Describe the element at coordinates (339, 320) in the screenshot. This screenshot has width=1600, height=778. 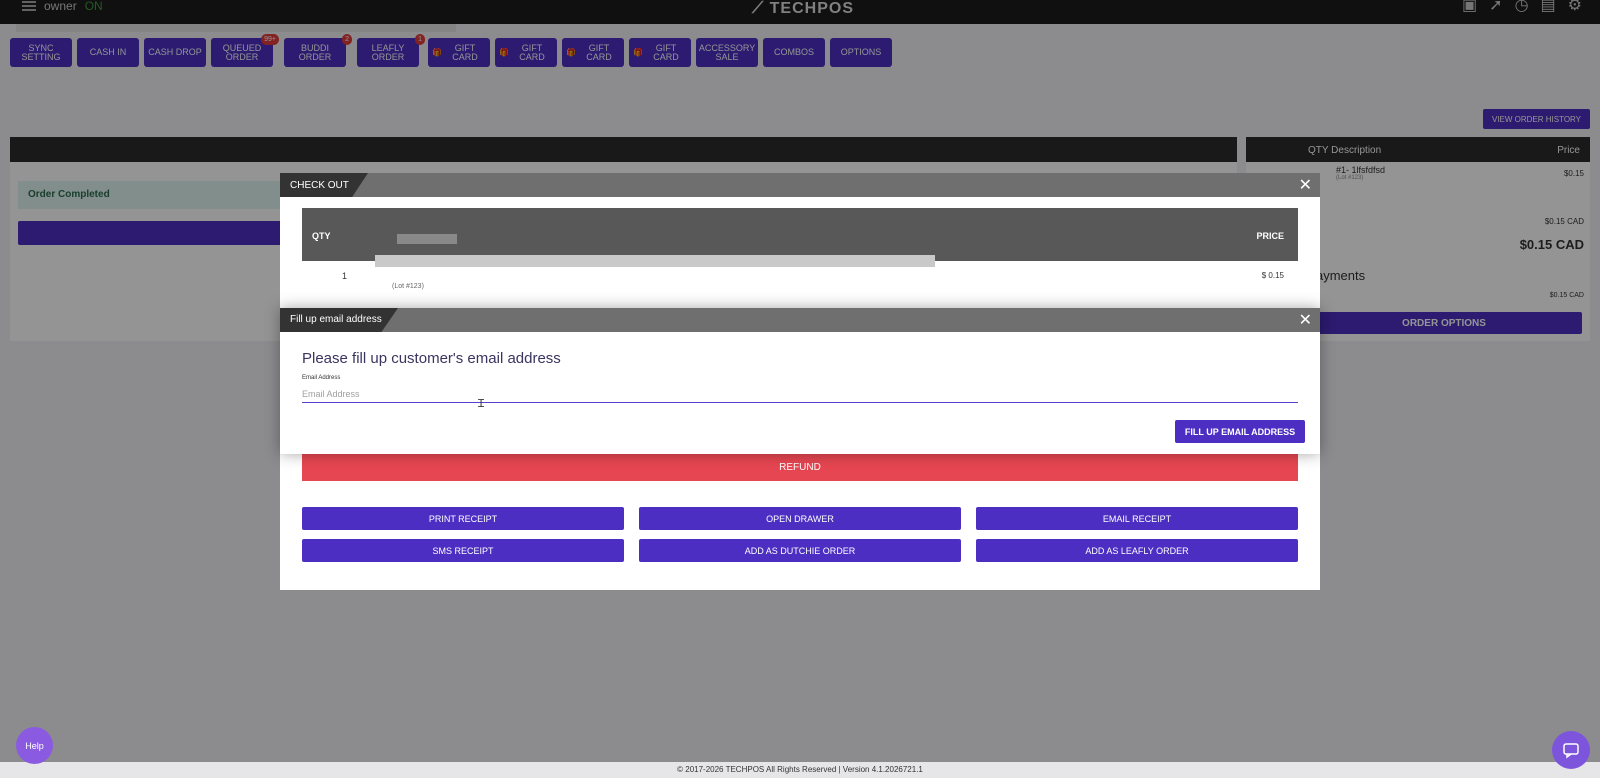
I see `email-modal-title: Fill up email address` at that location.